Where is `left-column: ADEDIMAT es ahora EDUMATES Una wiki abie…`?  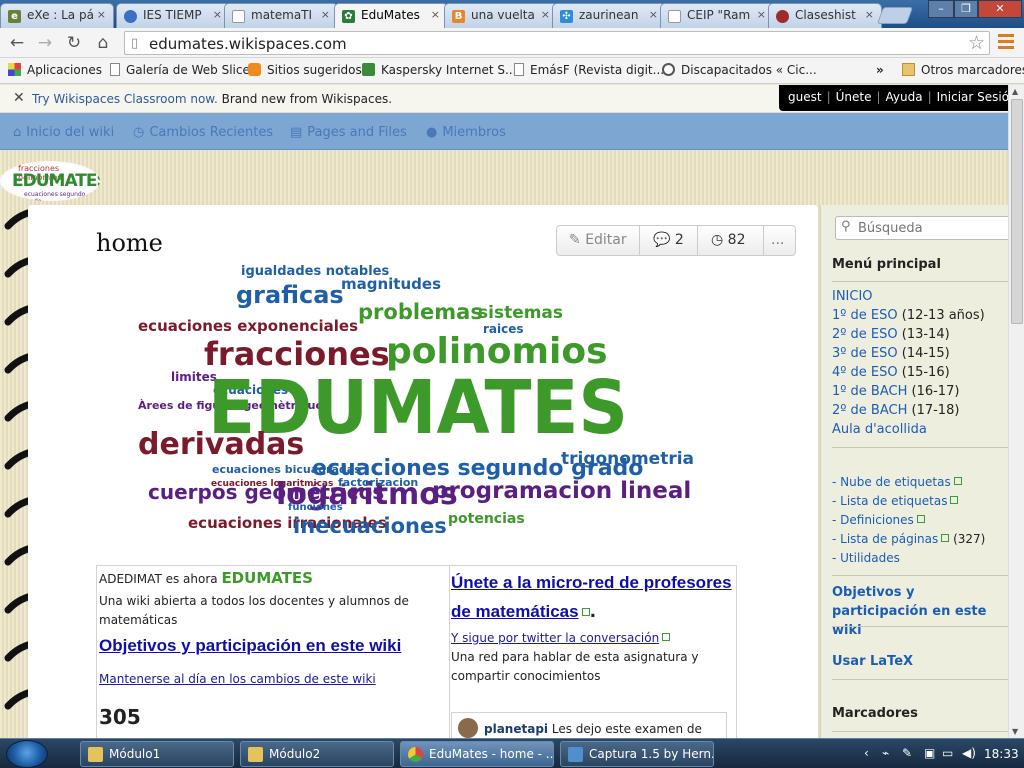
left-column: ADEDIMAT es ahora EDUMATES Una wiki abie… is located at coordinates (269, 649).